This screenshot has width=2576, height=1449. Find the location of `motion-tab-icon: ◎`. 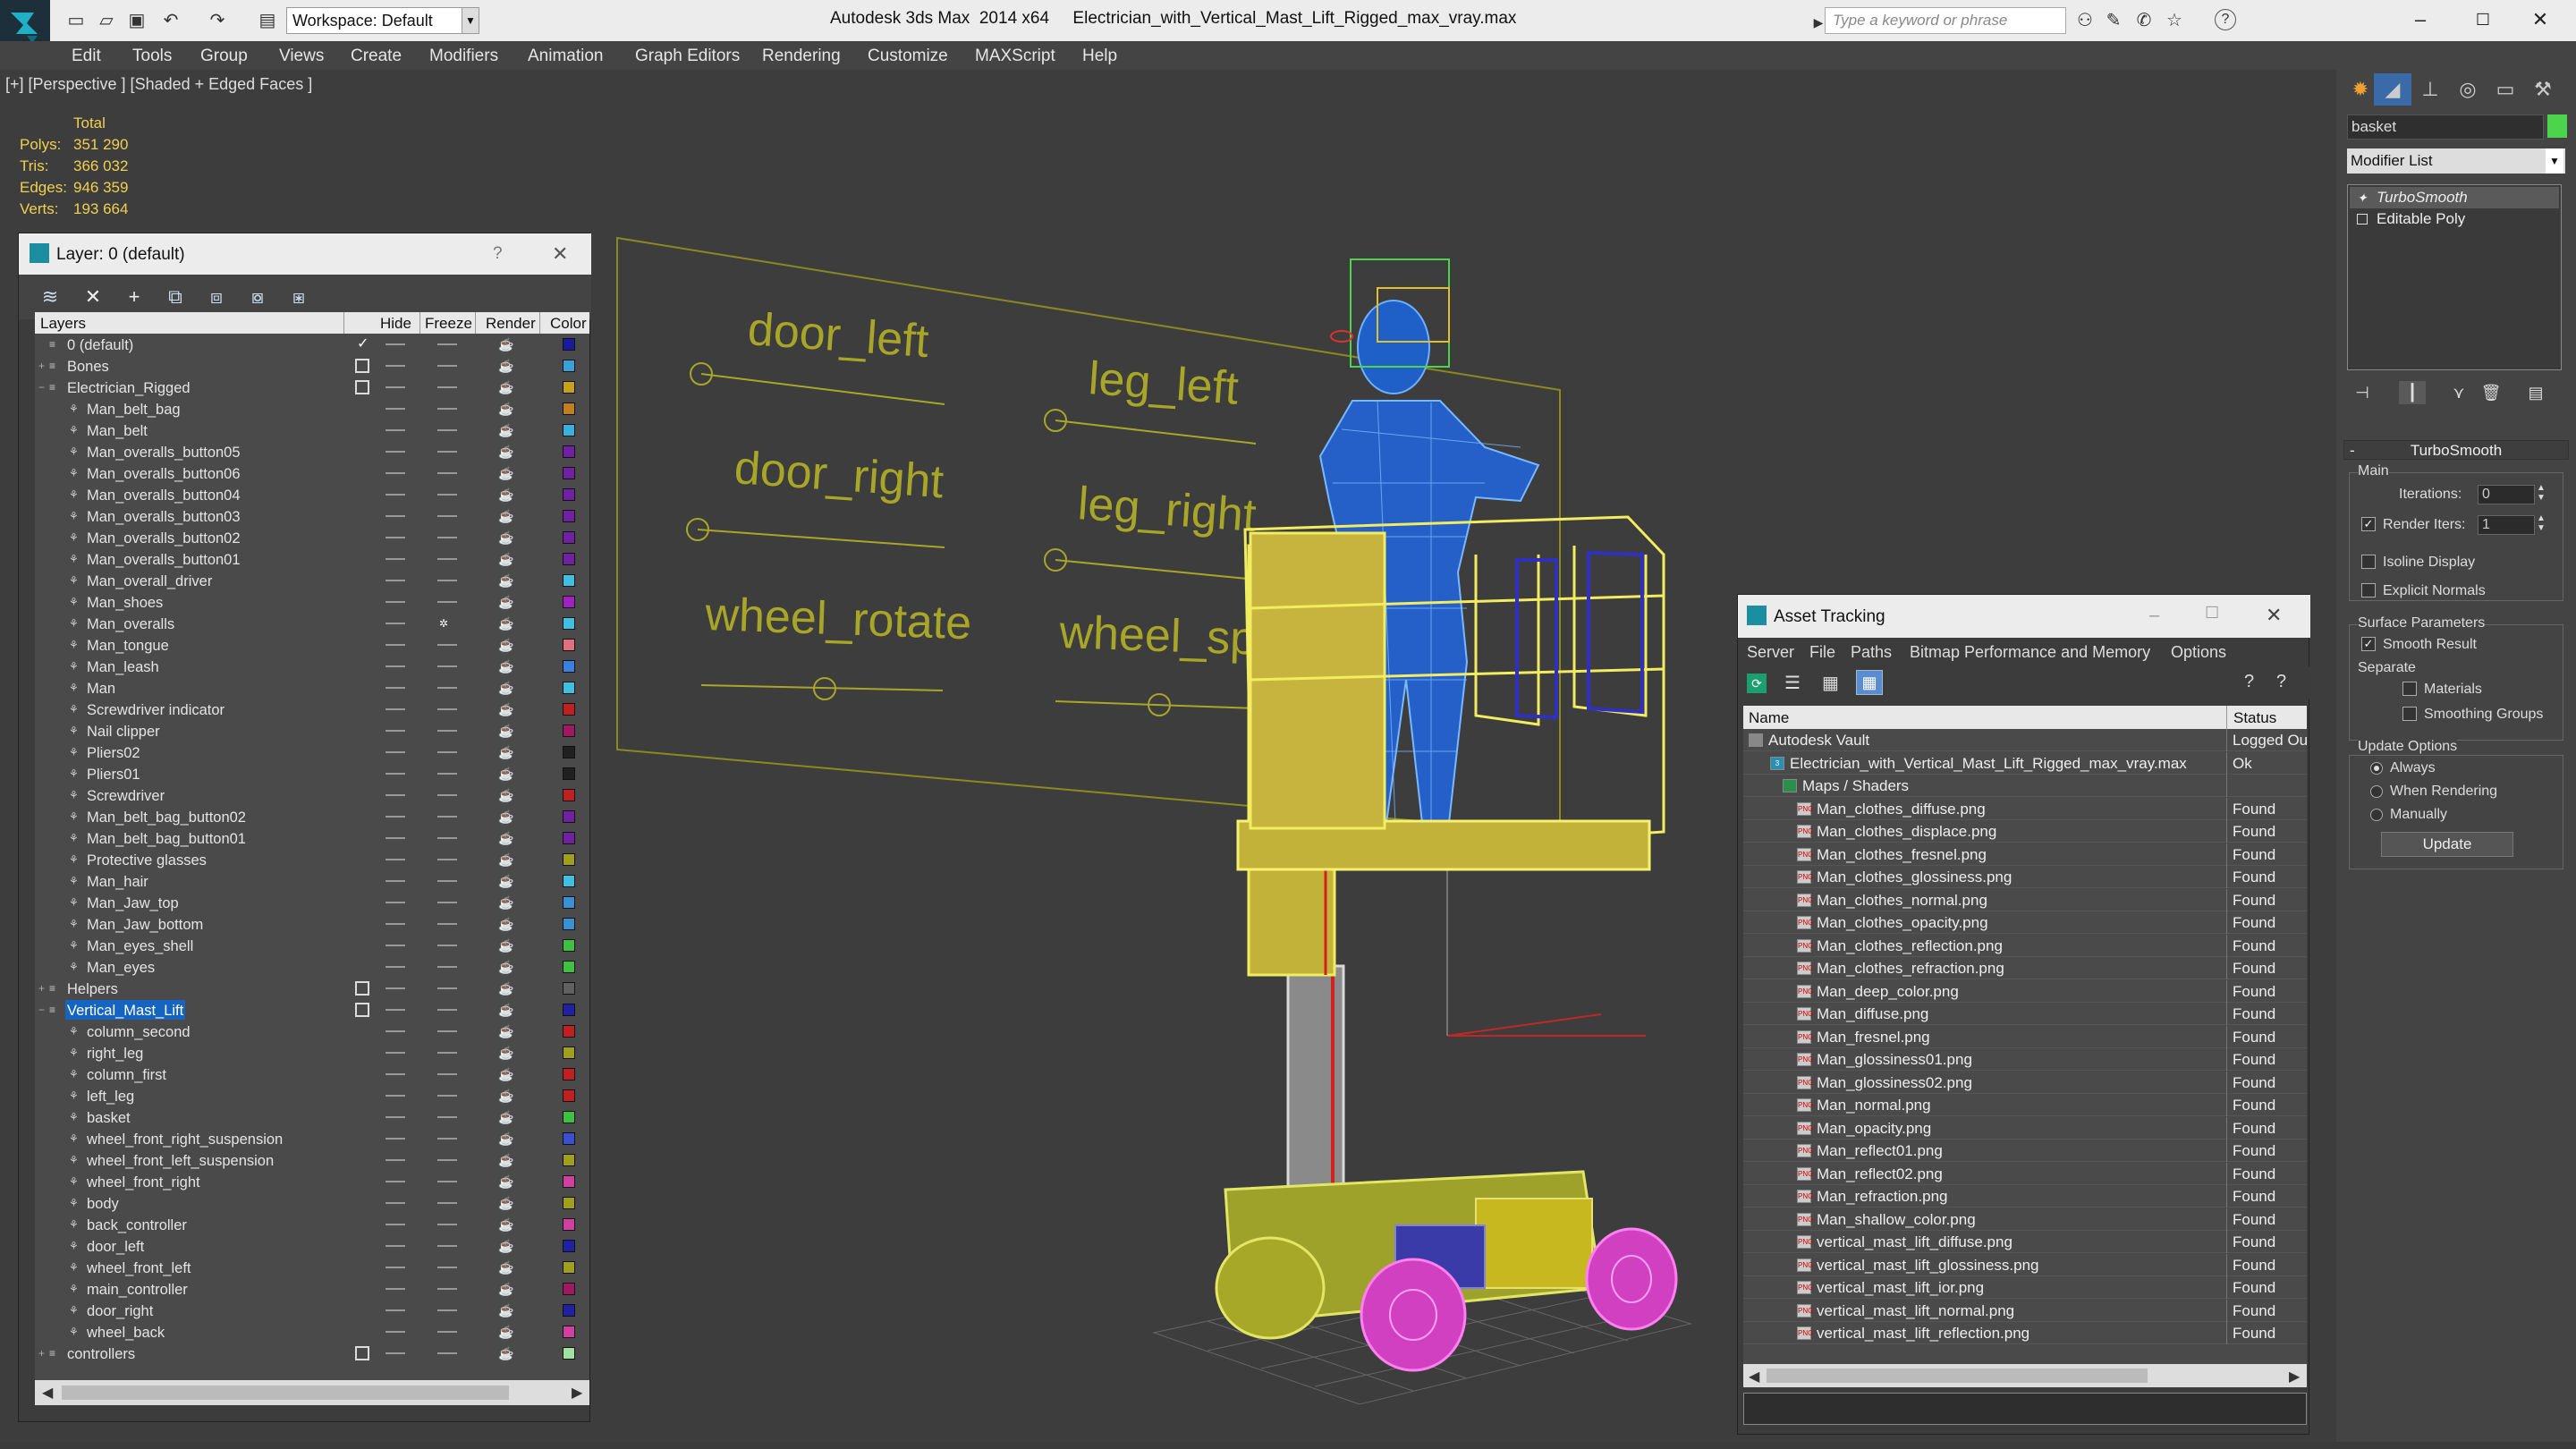

motion-tab-icon: ◎ is located at coordinates (2468, 89).